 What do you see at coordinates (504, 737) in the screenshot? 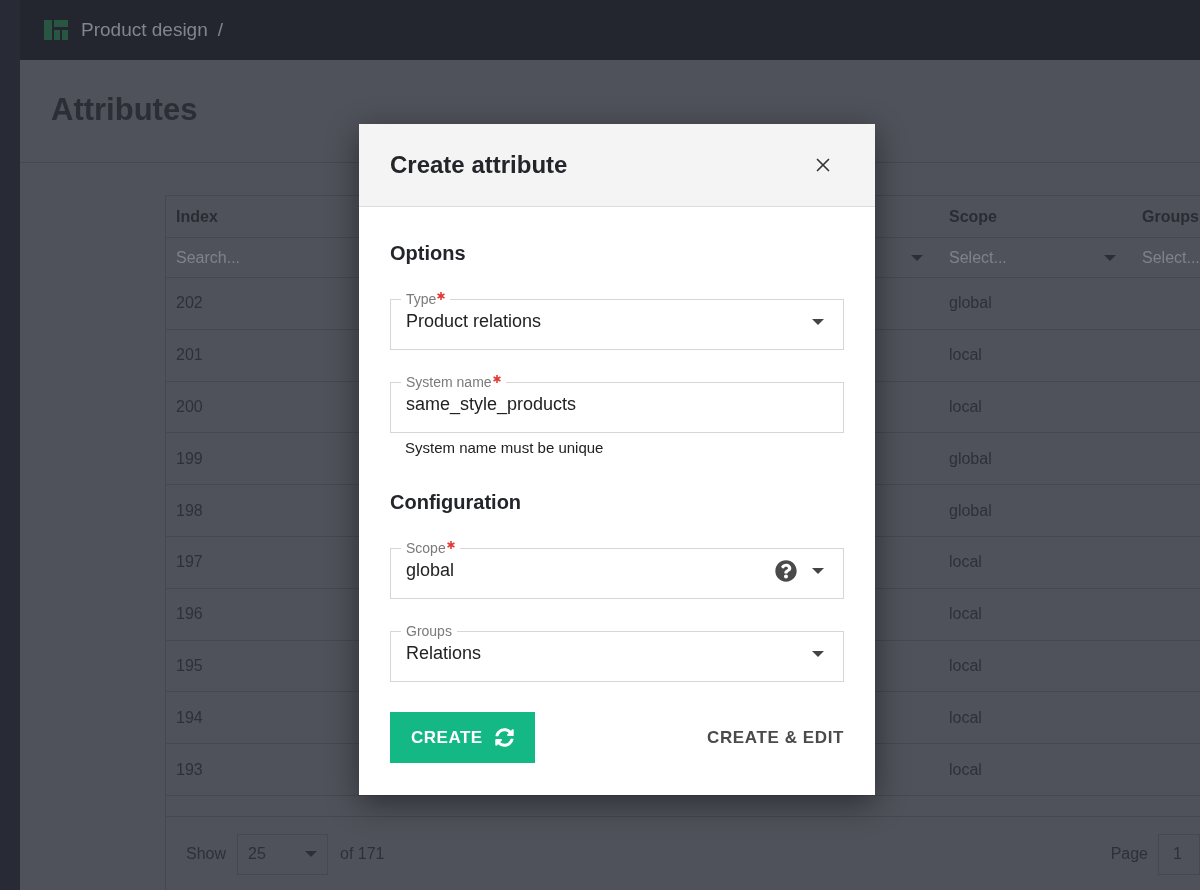
I see `sync-icon` at bounding box center [504, 737].